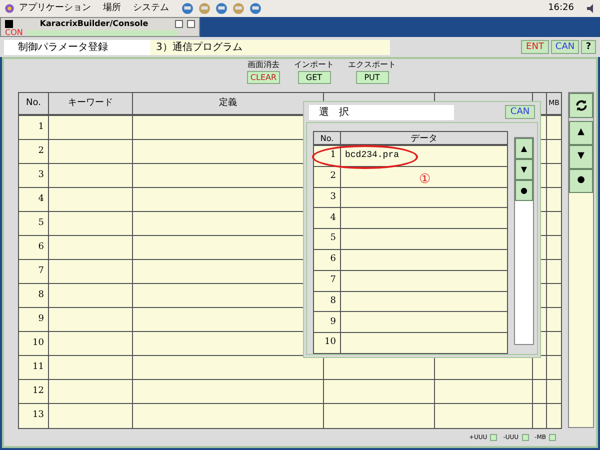 The image size is (600, 450). I want to click on scroll-button: ●, so click(524, 190).